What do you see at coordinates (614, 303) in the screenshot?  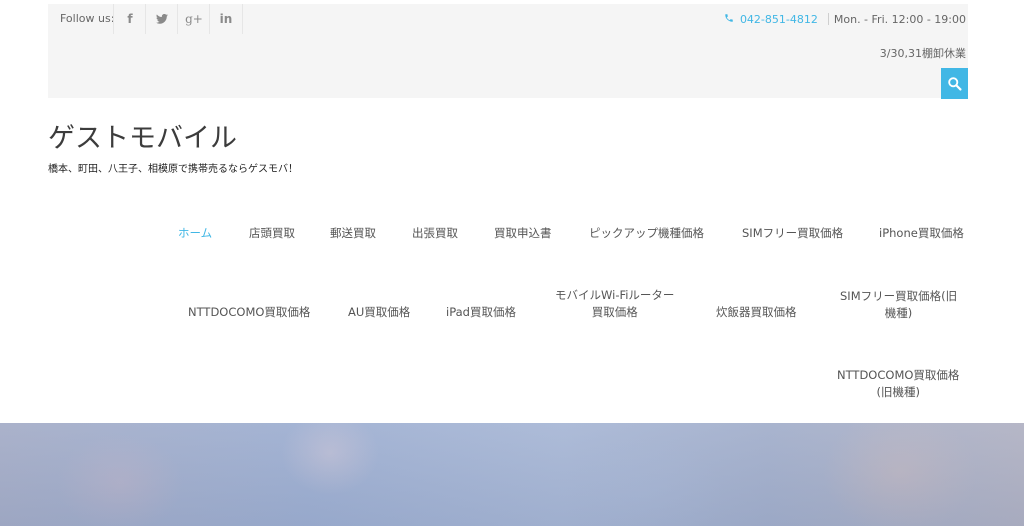 I see `nav-item-wifi-router-prices: モバイルWi-Fiルーター 買取価格` at bounding box center [614, 303].